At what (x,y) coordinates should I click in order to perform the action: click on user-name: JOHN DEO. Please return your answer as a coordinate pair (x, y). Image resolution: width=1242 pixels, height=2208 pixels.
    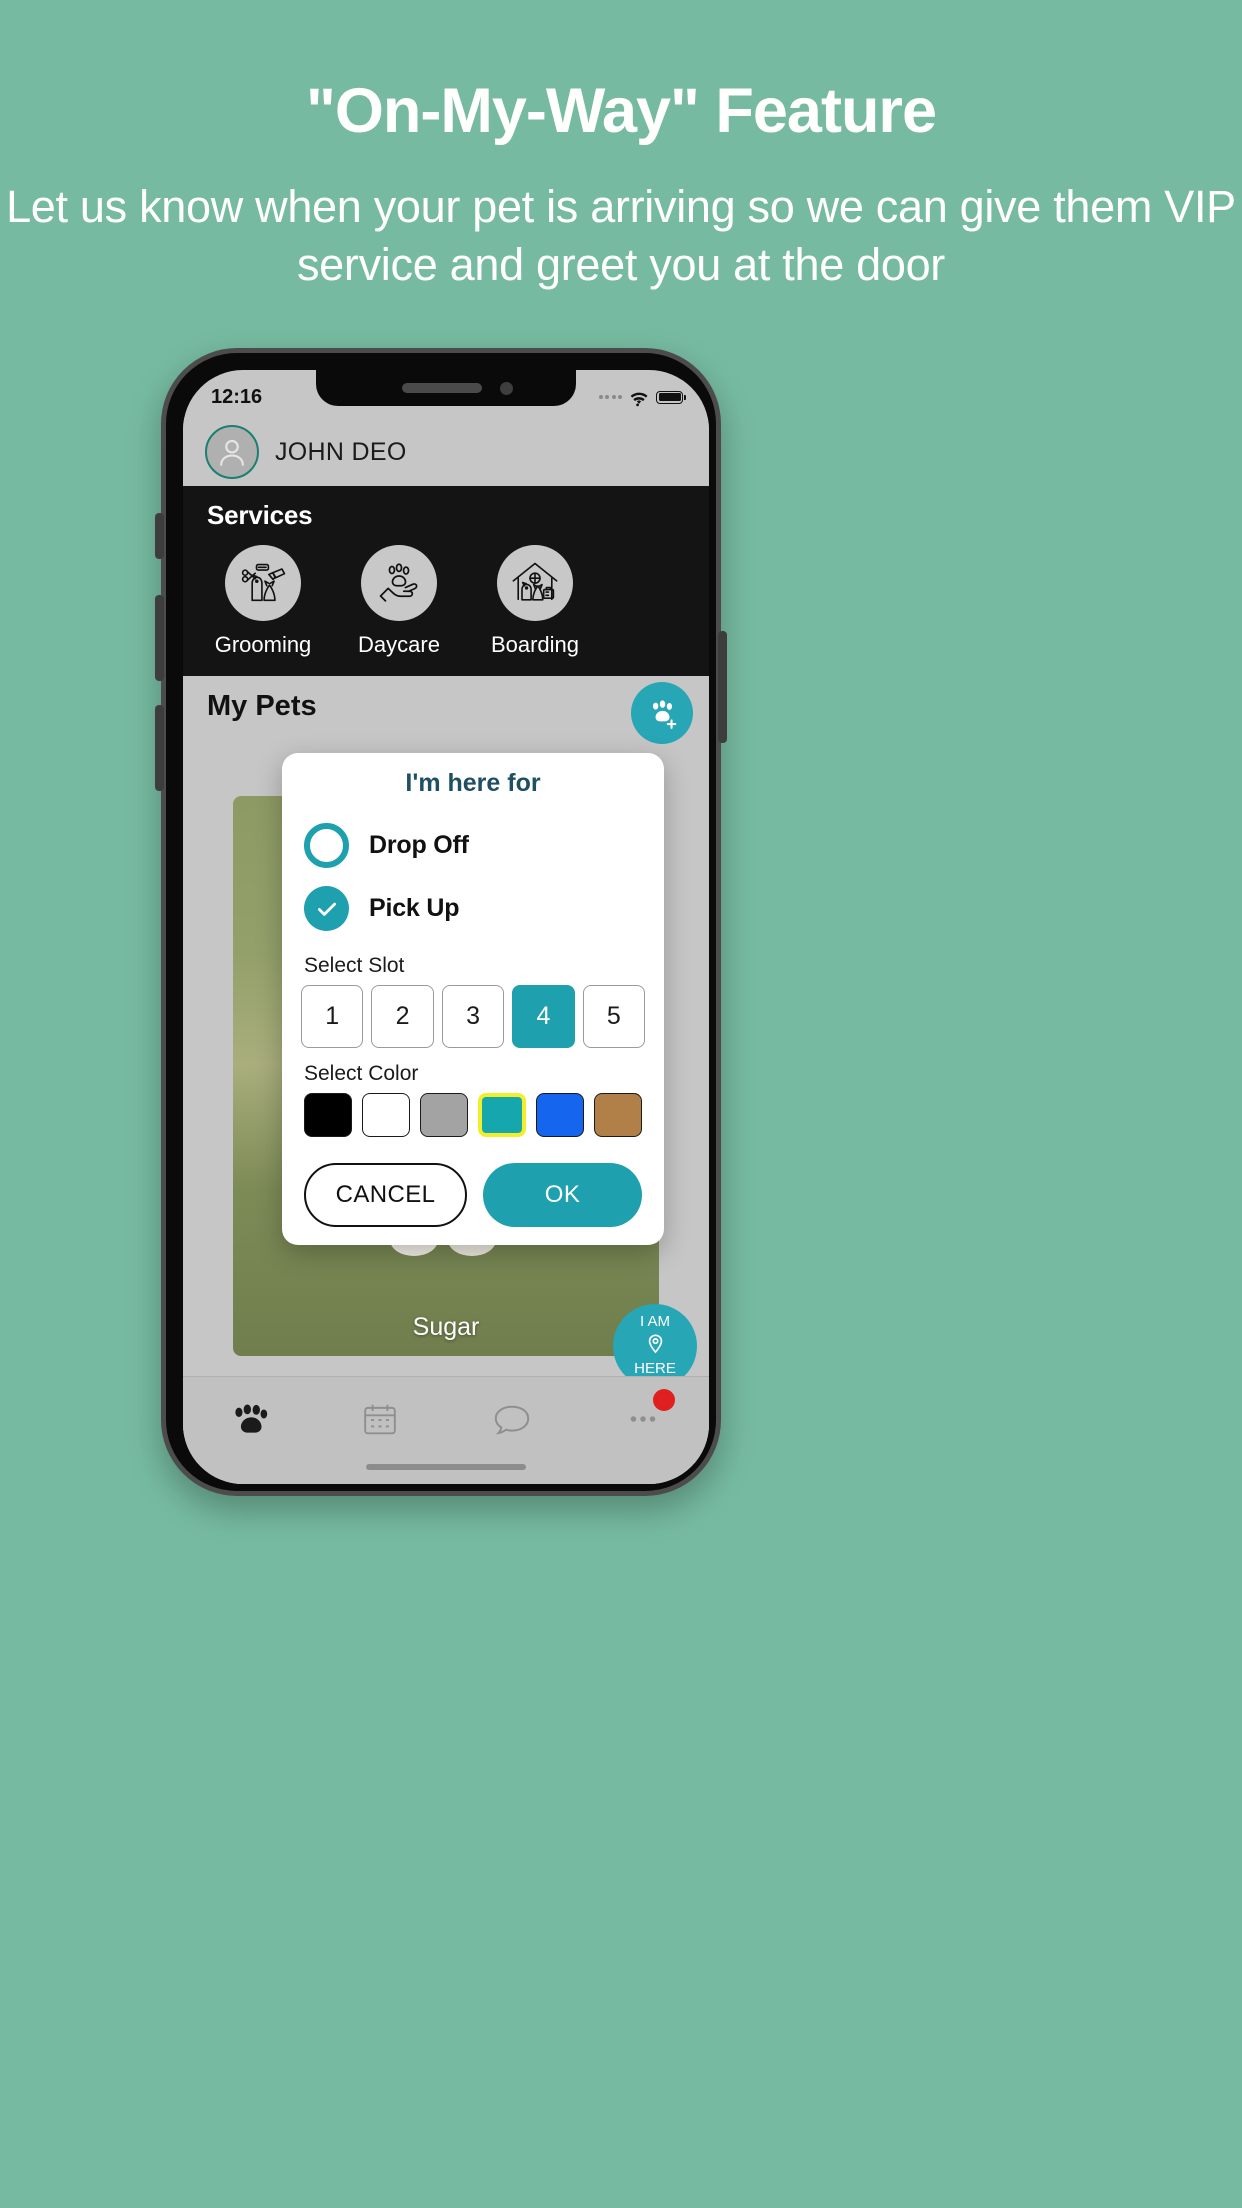
    Looking at the image, I should click on (341, 451).